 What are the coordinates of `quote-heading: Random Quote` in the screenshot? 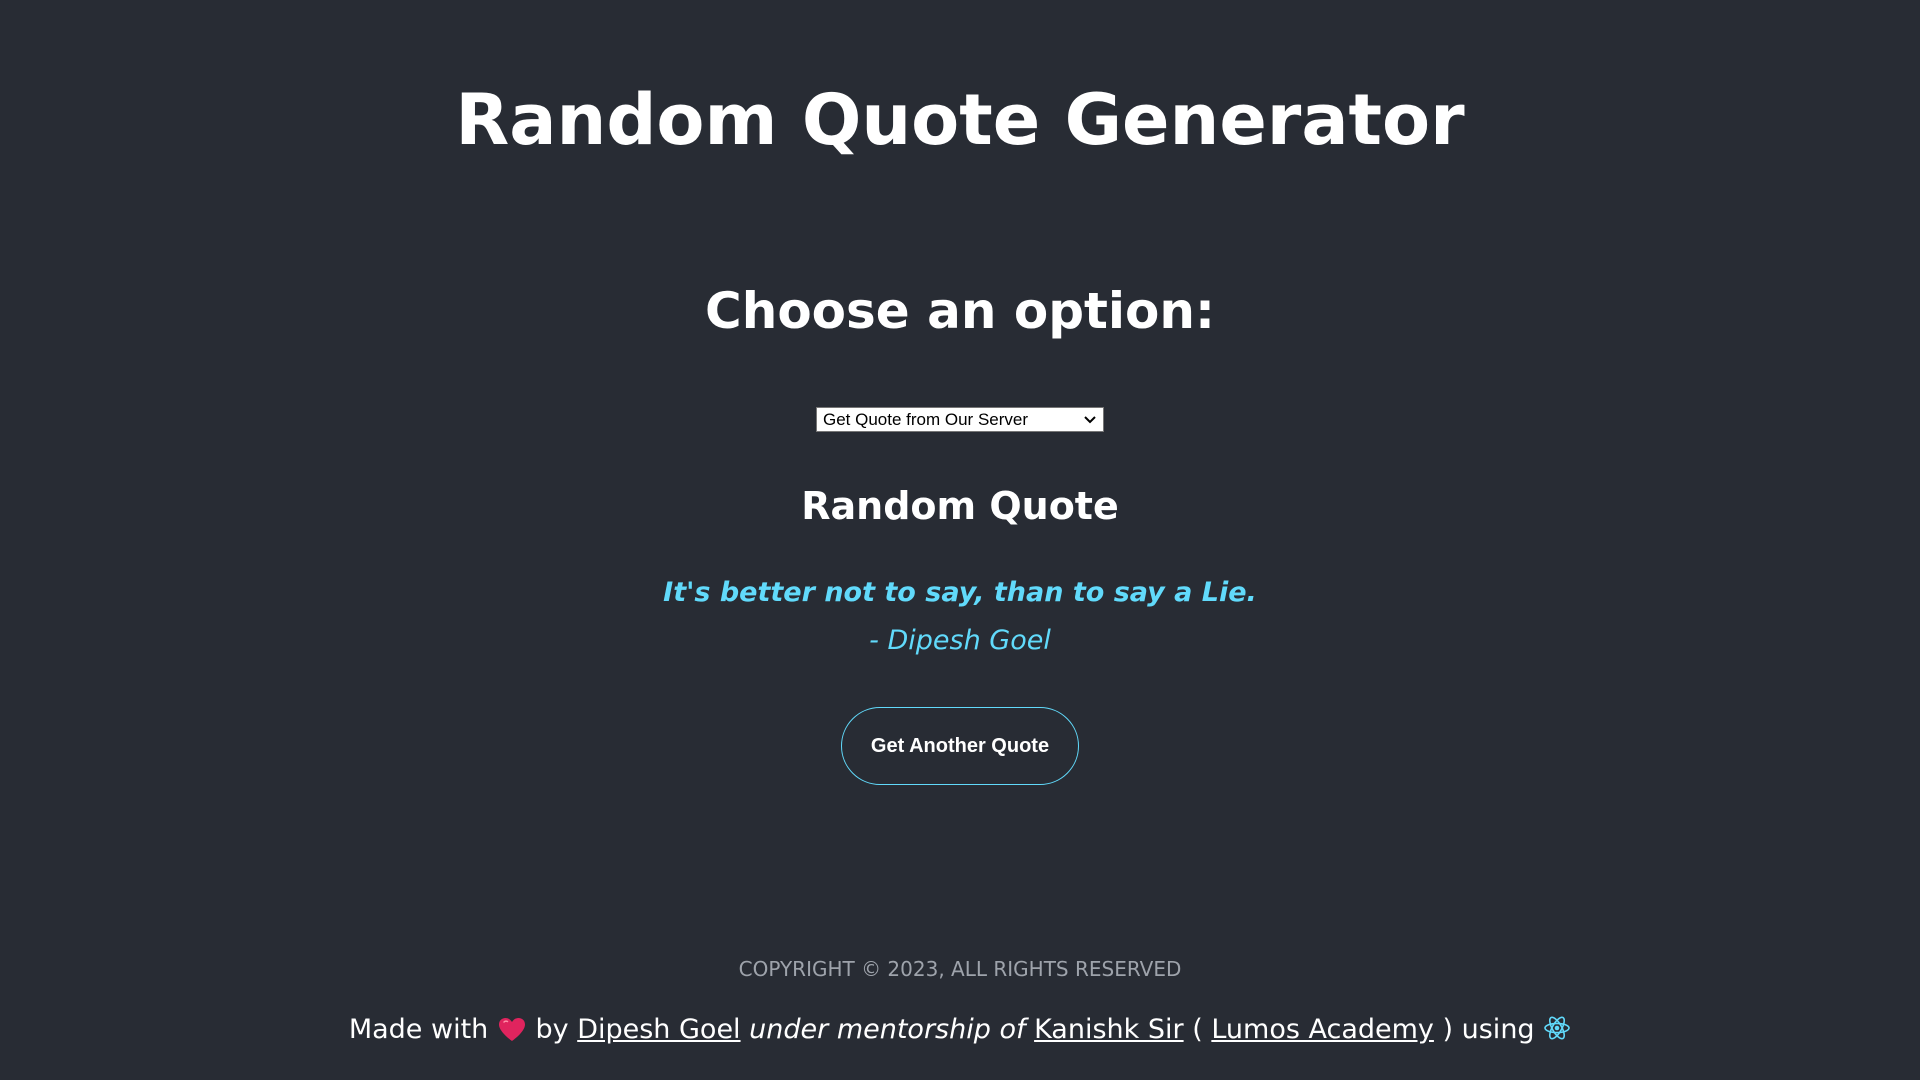 It's located at (960, 506).